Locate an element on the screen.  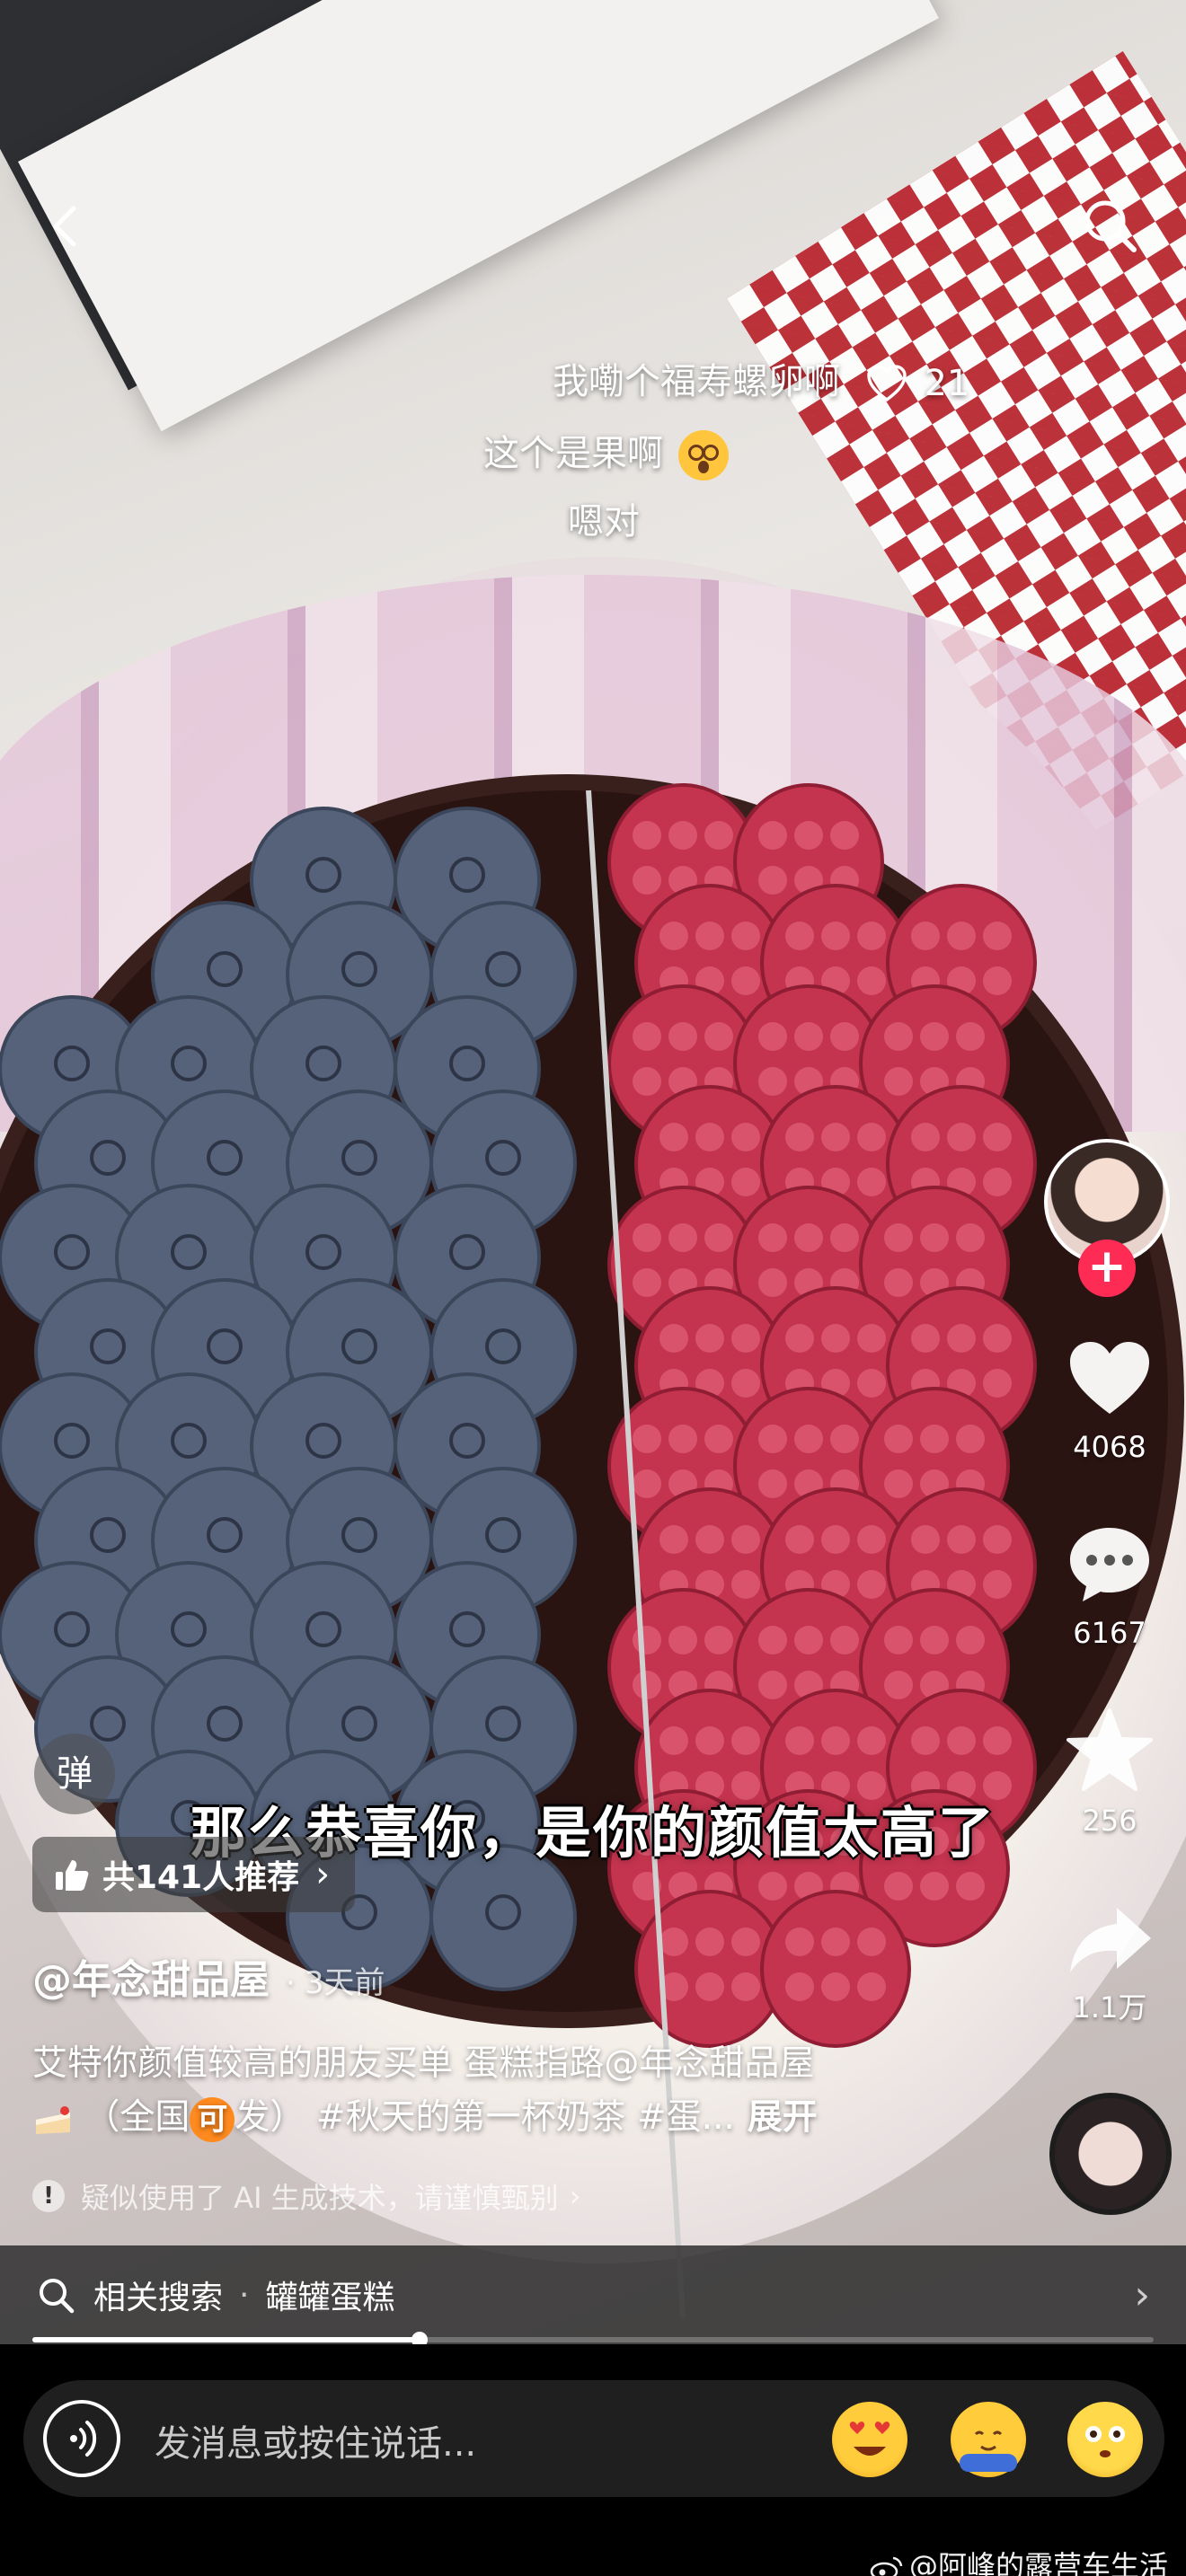
danmaku-text: 这个是果啊 is located at coordinates (573, 453).